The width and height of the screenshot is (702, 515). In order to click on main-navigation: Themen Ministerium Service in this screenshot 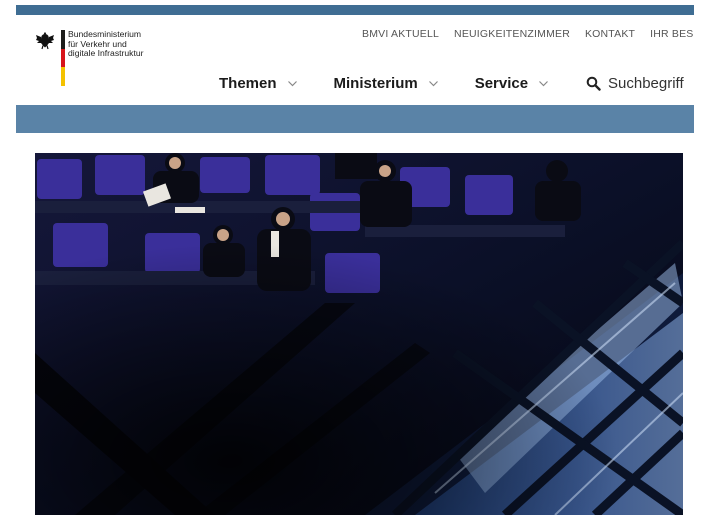, I will do `click(402, 83)`.